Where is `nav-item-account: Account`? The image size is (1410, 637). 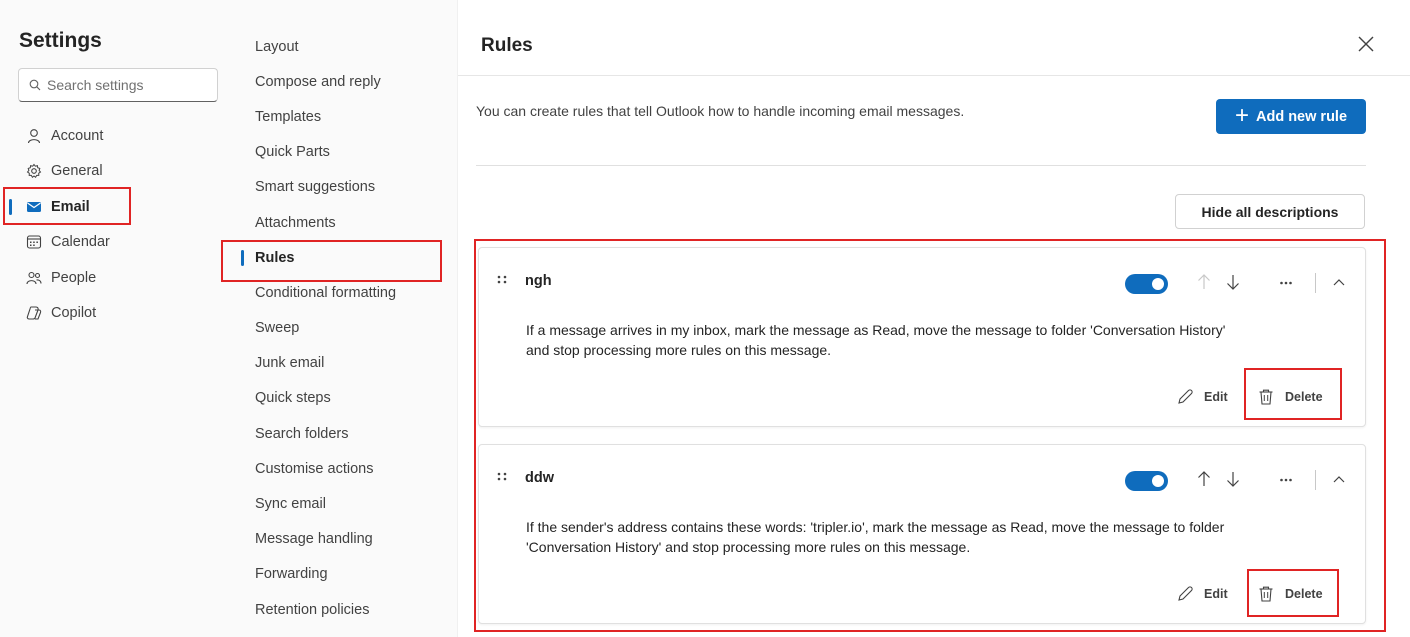
nav-item-account: Account is located at coordinates (119, 136).